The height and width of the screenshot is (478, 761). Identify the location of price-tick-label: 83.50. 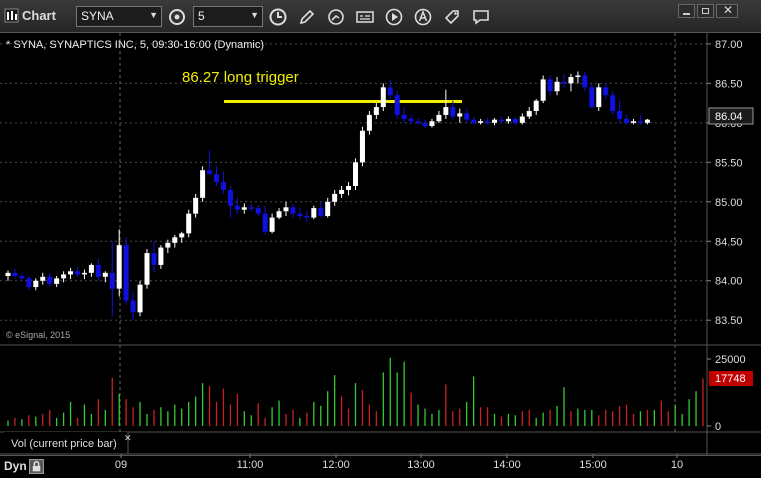
(729, 321).